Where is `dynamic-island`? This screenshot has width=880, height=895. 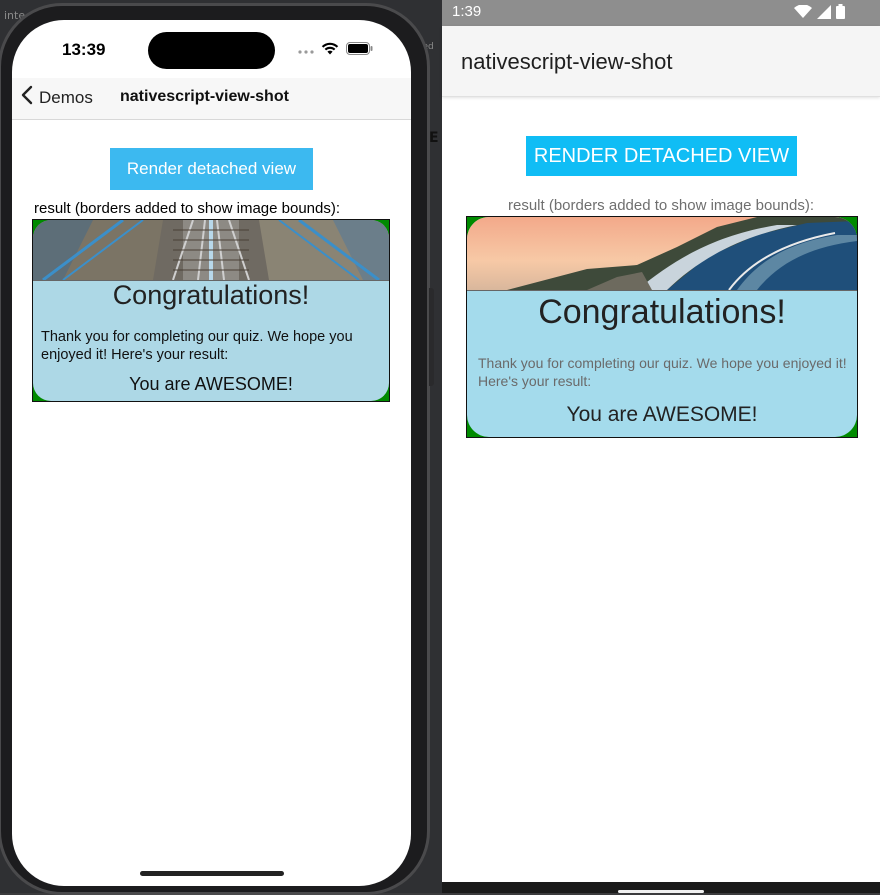 dynamic-island is located at coordinates (211, 50).